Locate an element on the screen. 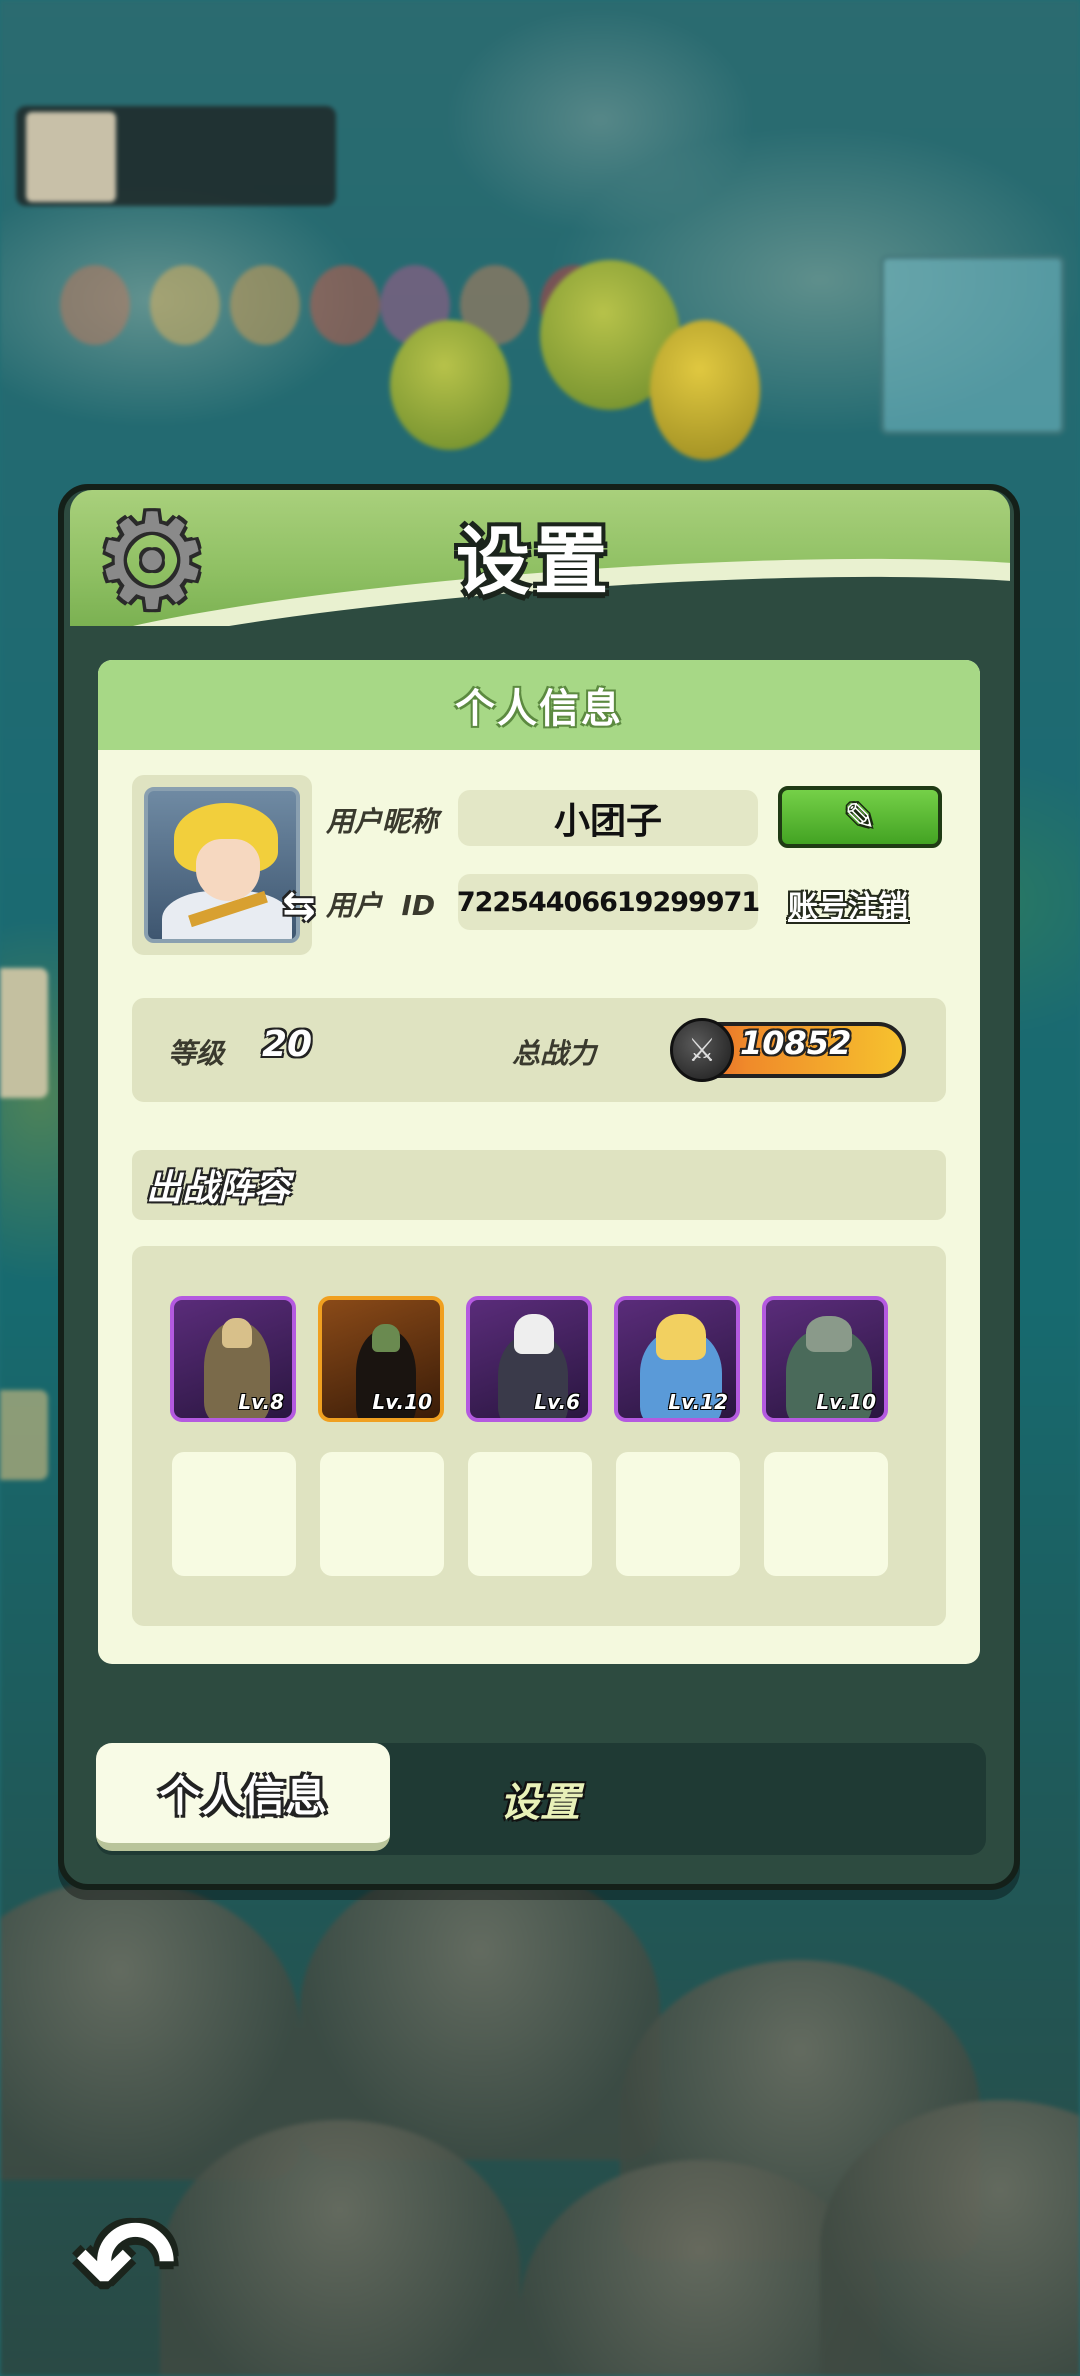 The width and height of the screenshot is (1080, 2376). user-id-value: 72254406619299971 is located at coordinates (608, 902).